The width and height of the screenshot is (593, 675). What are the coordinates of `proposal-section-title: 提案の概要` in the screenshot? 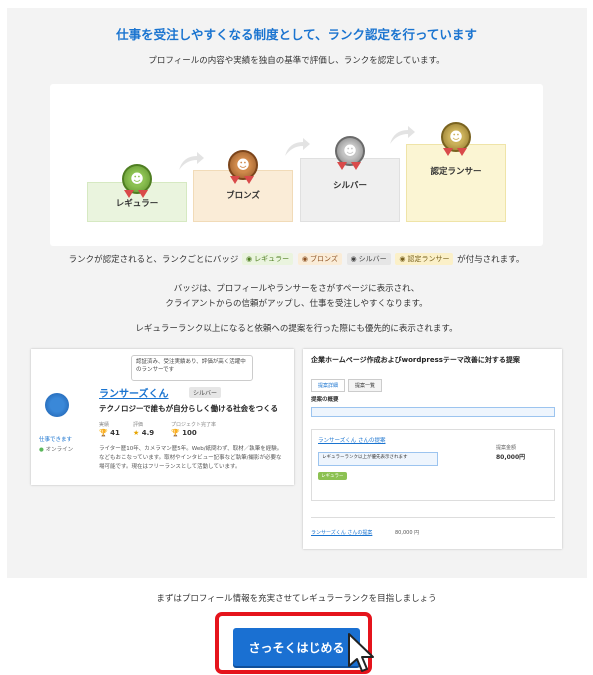 It's located at (325, 400).